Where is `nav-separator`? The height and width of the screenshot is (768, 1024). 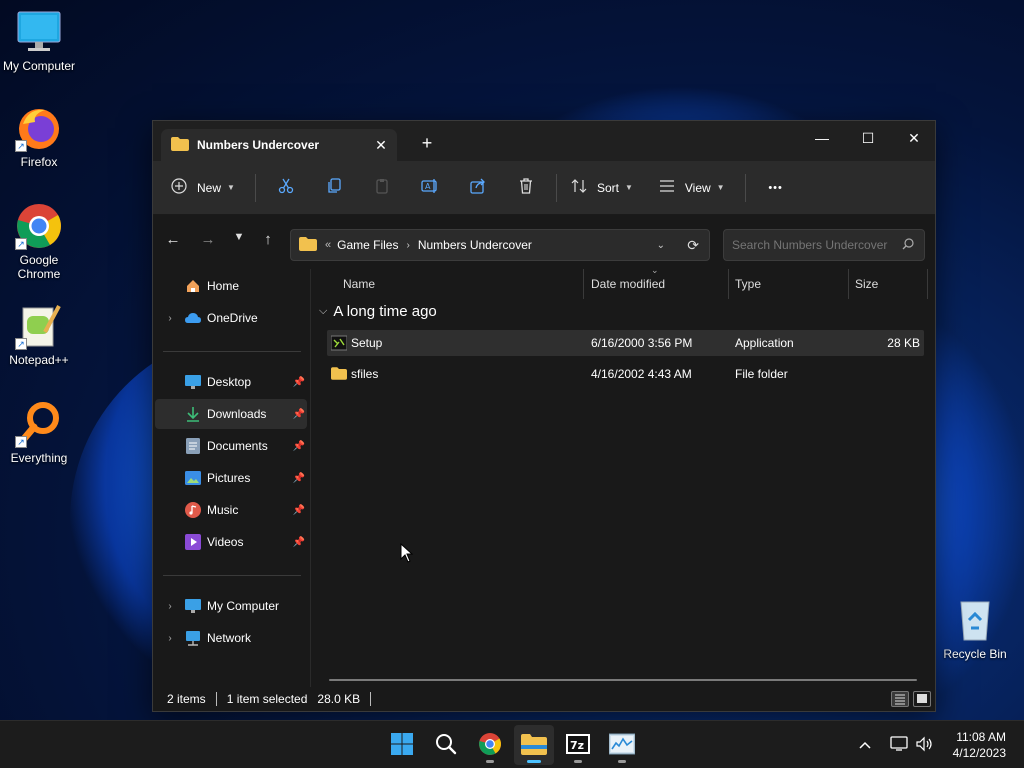
nav-separator is located at coordinates (232, 575).